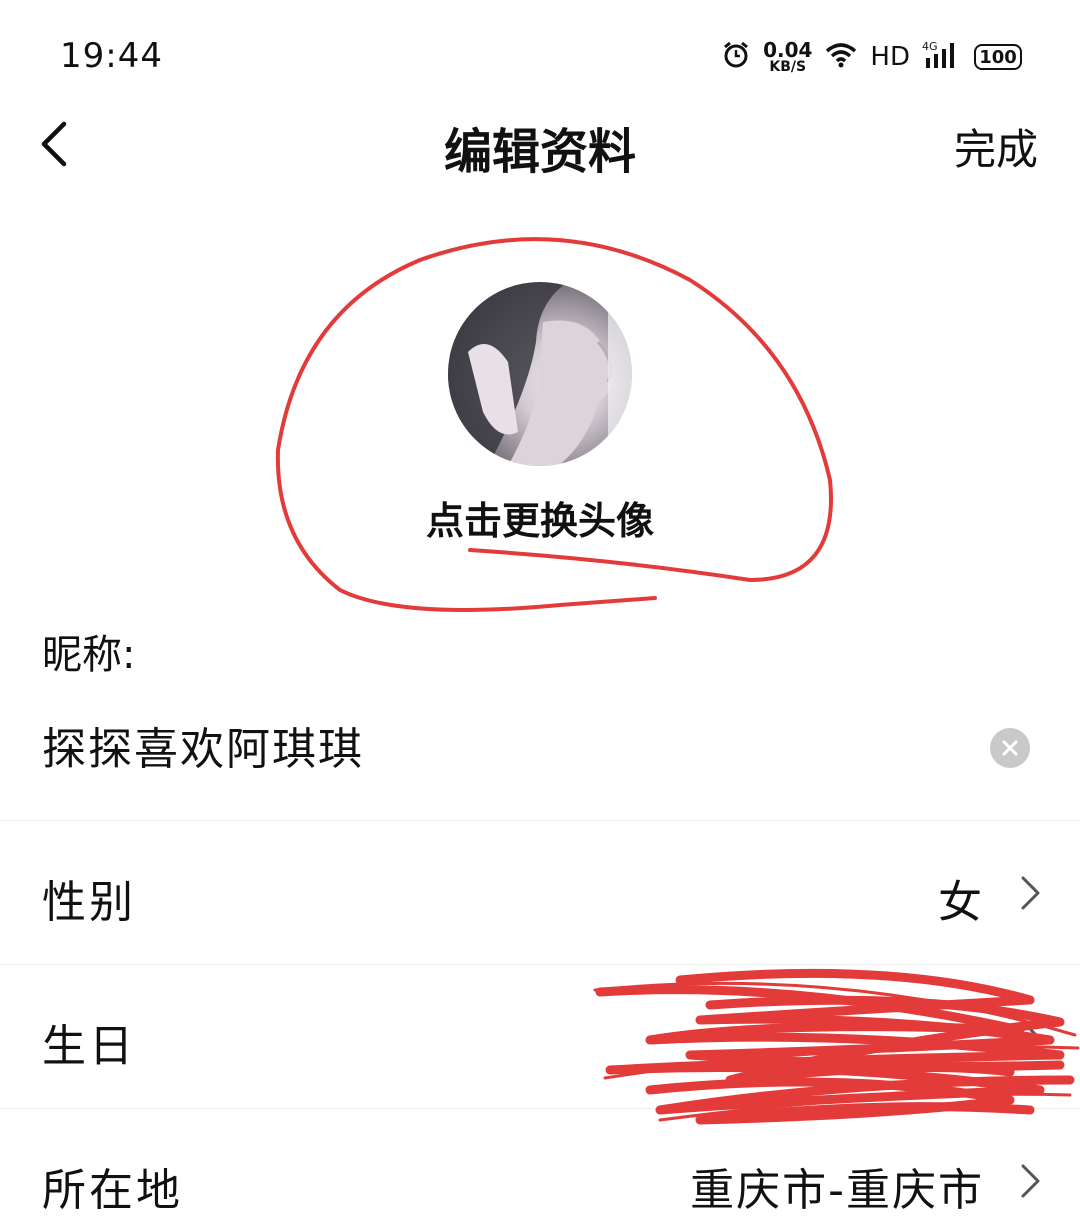  I want to click on network-speed: 0.04 KB/S, so click(787, 57).